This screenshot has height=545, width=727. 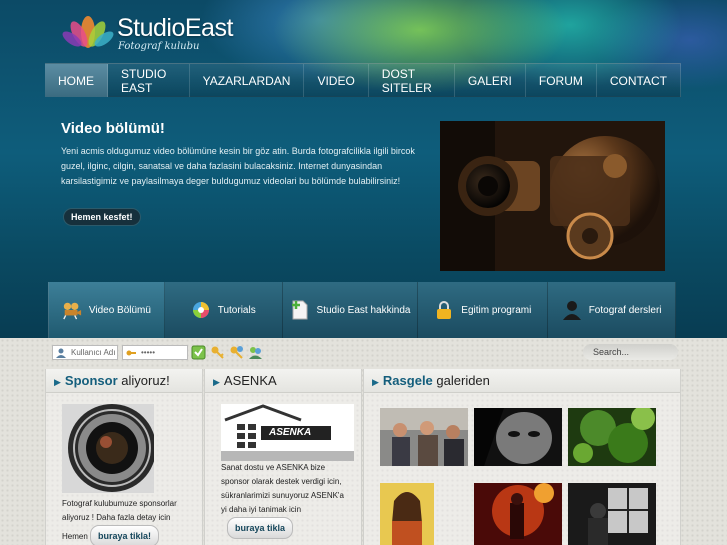 What do you see at coordinates (61, 353) in the screenshot?
I see `user-icon` at bounding box center [61, 353].